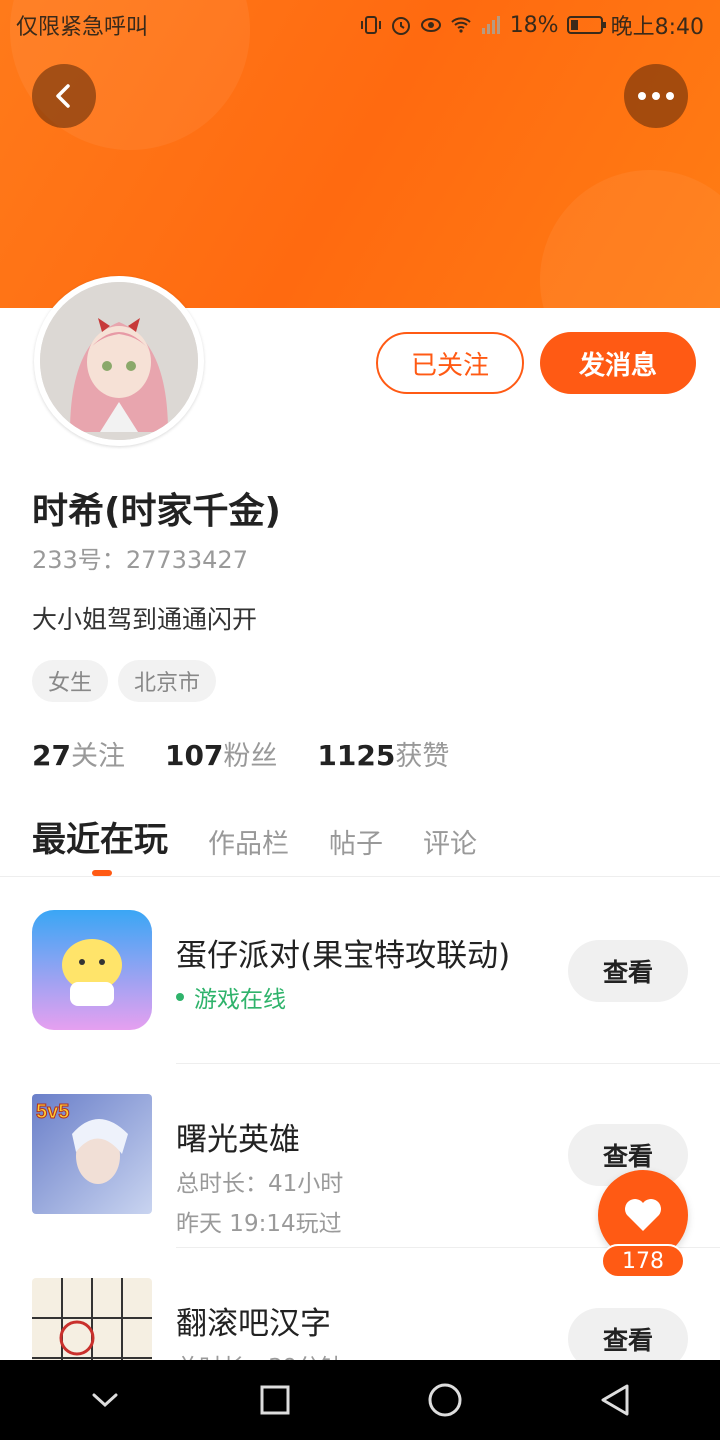 The height and width of the screenshot is (1440, 720). I want to click on alarm-icon, so click(400, 26).